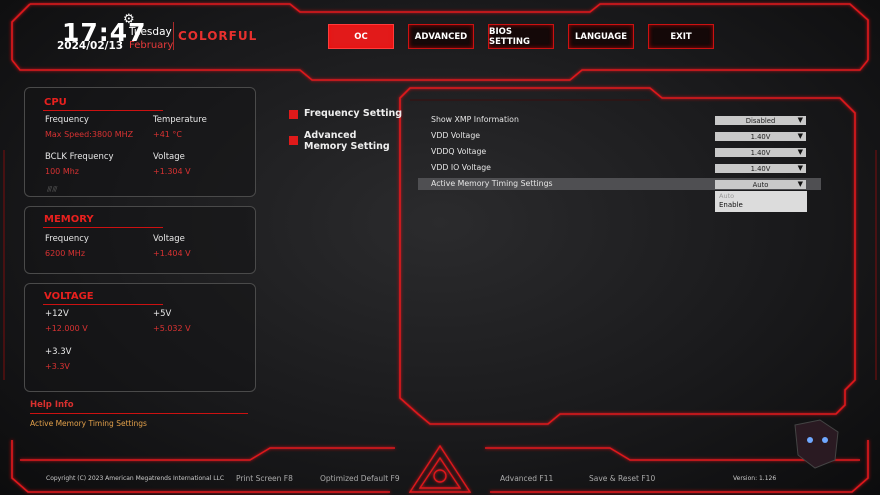 Image resolution: width=880 pixels, height=495 pixels. What do you see at coordinates (103, 110) in the screenshot?
I see `cpu-title-underline` at bounding box center [103, 110].